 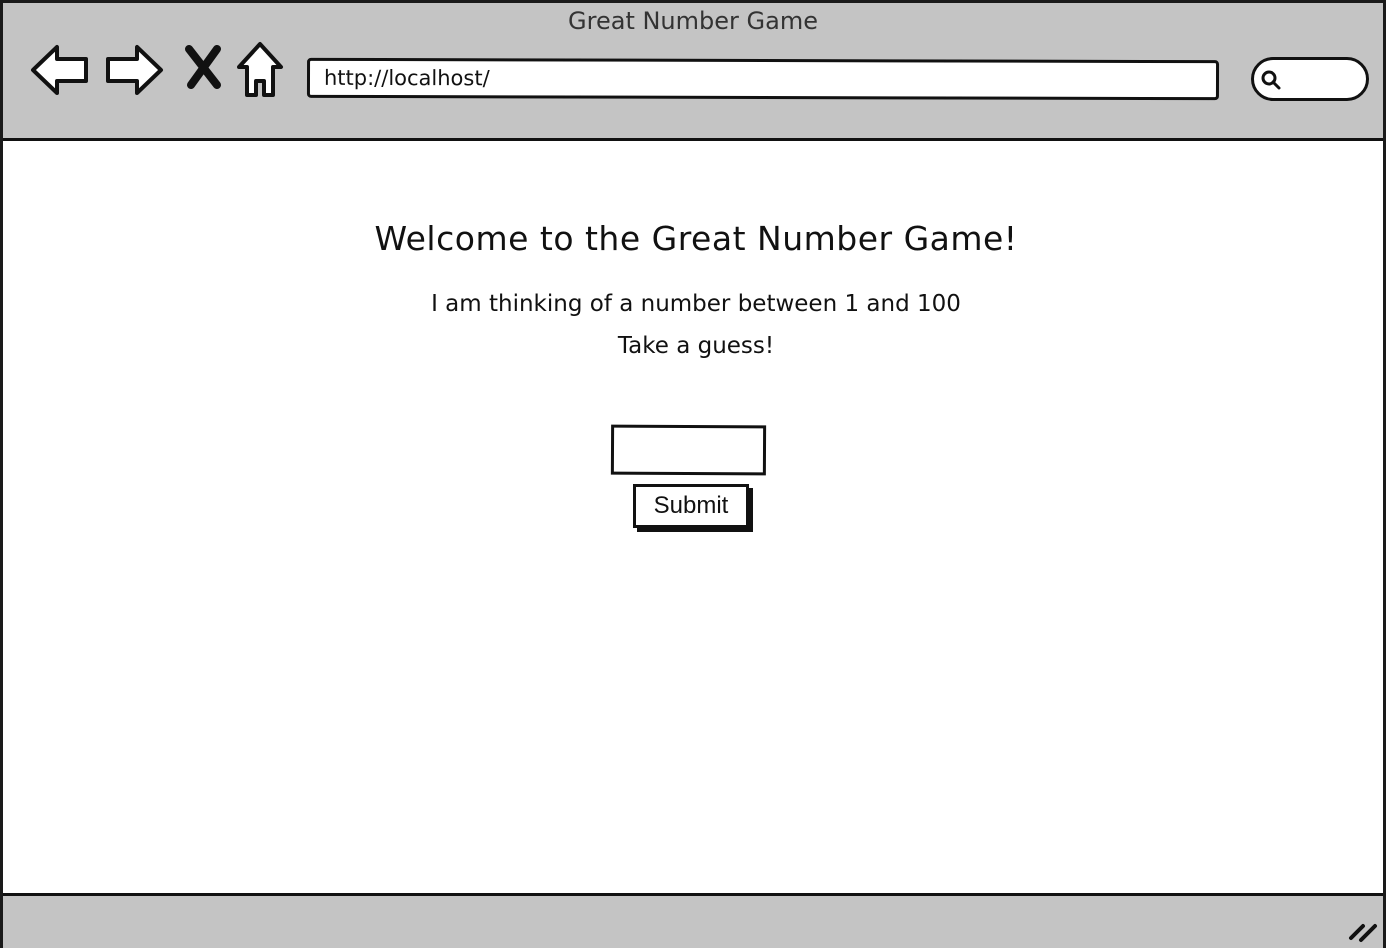 What do you see at coordinates (691, 506) in the screenshot?
I see `submit-button: Submit` at bounding box center [691, 506].